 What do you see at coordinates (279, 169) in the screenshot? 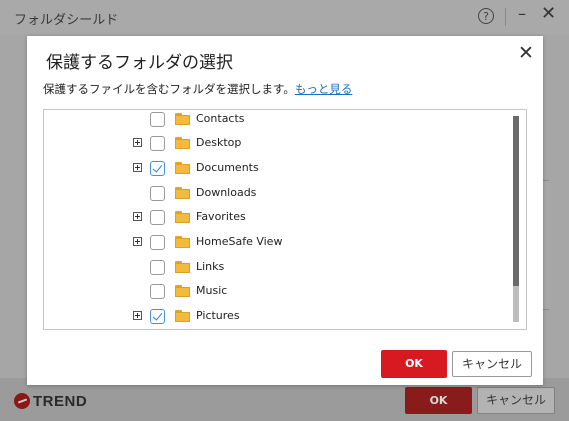
I see `folder-row: Documents` at bounding box center [279, 169].